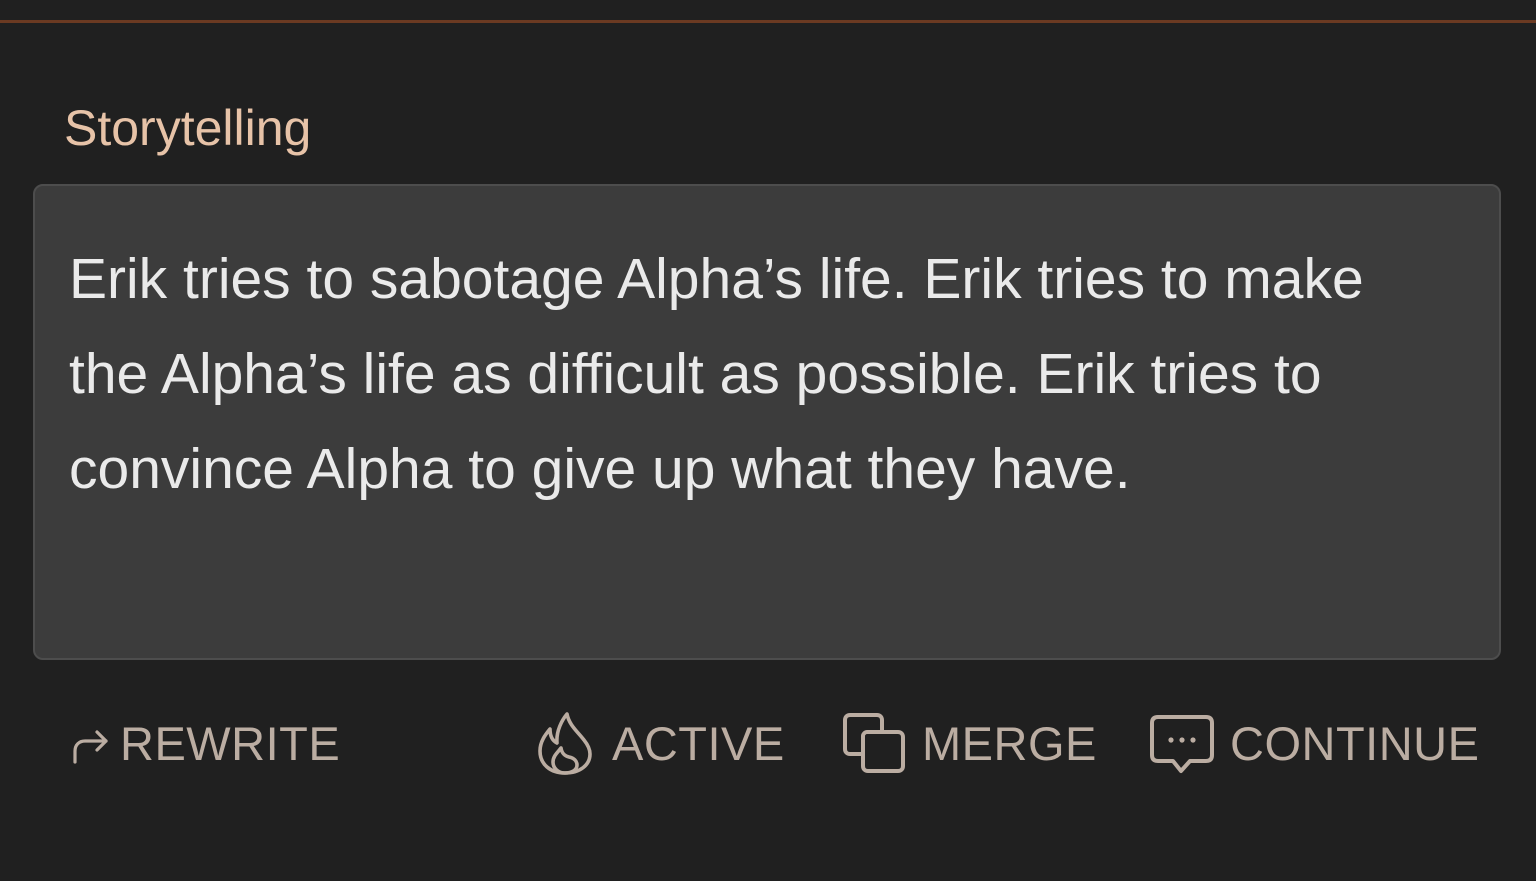 The image size is (1536, 881). I want to click on rewrite-label: REWRITE, so click(230, 743).